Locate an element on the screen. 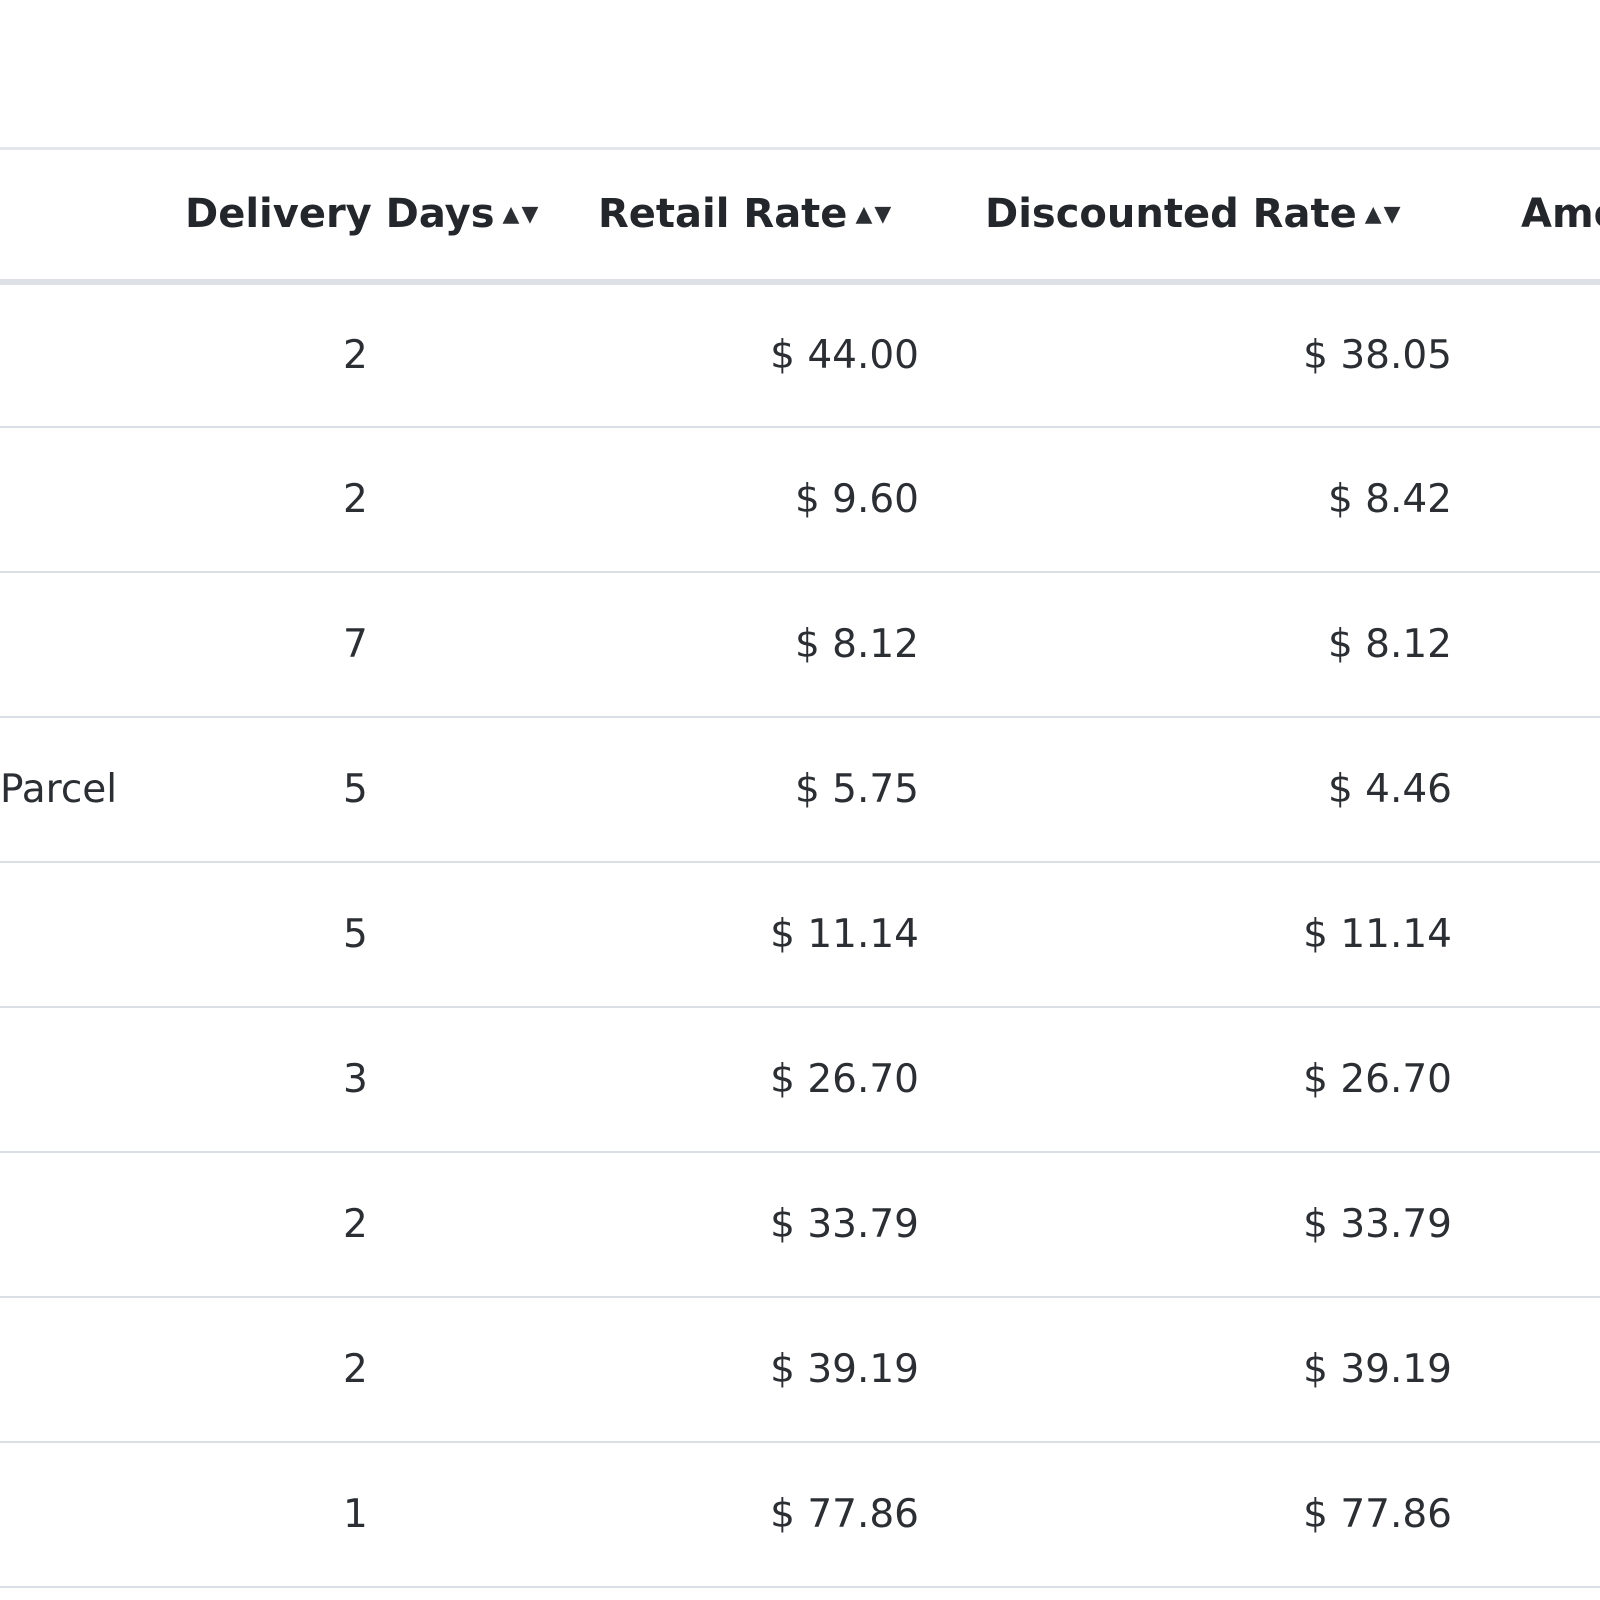 The height and width of the screenshot is (1600, 1600). table-row: 2 $ 39.19 $ 39.19 is located at coordinates (800, 1369).